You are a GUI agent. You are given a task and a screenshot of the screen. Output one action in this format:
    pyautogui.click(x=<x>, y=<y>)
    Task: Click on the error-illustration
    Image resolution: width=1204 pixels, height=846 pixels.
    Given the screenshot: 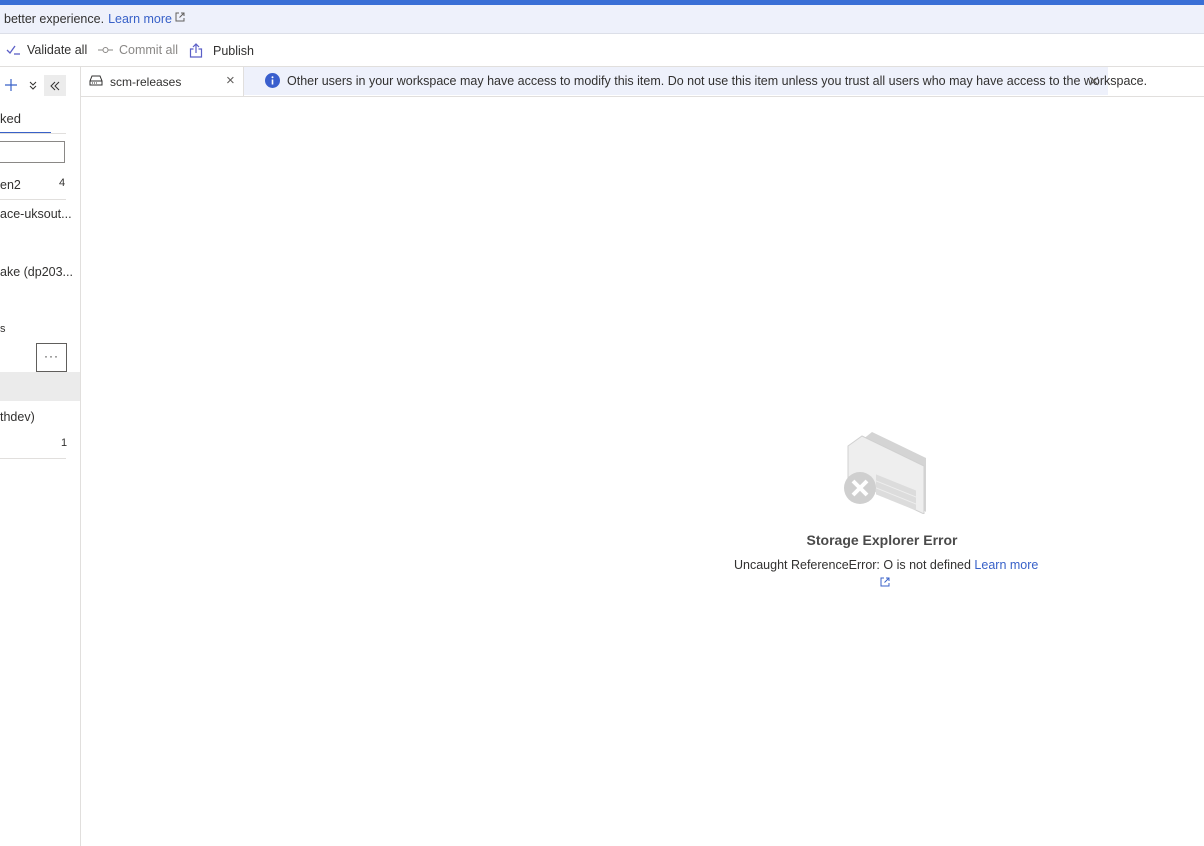 What is the action you would take?
    pyautogui.click(x=885, y=473)
    